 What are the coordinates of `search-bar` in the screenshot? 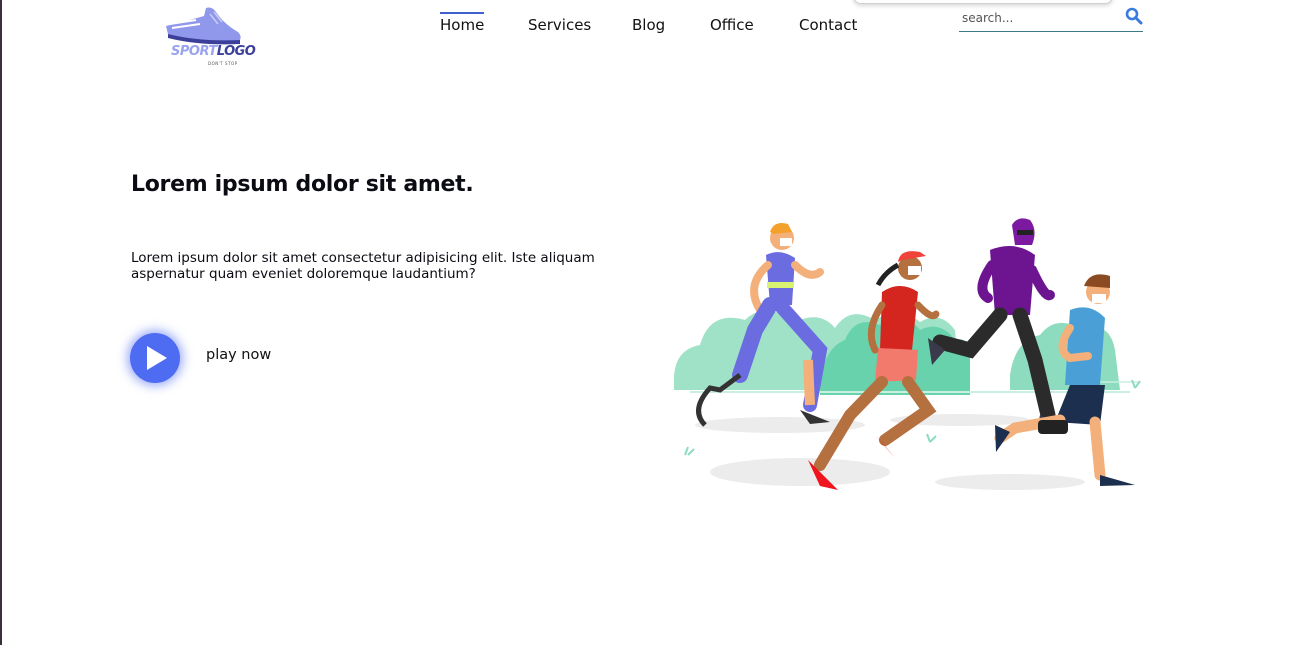 It's located at (1051, 19).